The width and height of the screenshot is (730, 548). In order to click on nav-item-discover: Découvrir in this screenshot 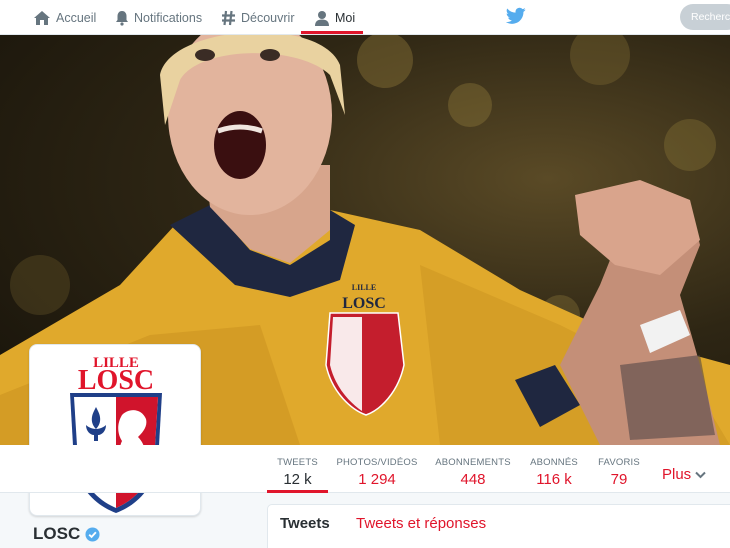, I will do `click(258, 17)`.